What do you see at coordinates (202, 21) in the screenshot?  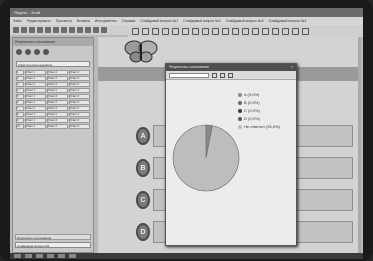 I see `menu-item: Слайдовый вопрос №2` at bounding box center [202, 21].